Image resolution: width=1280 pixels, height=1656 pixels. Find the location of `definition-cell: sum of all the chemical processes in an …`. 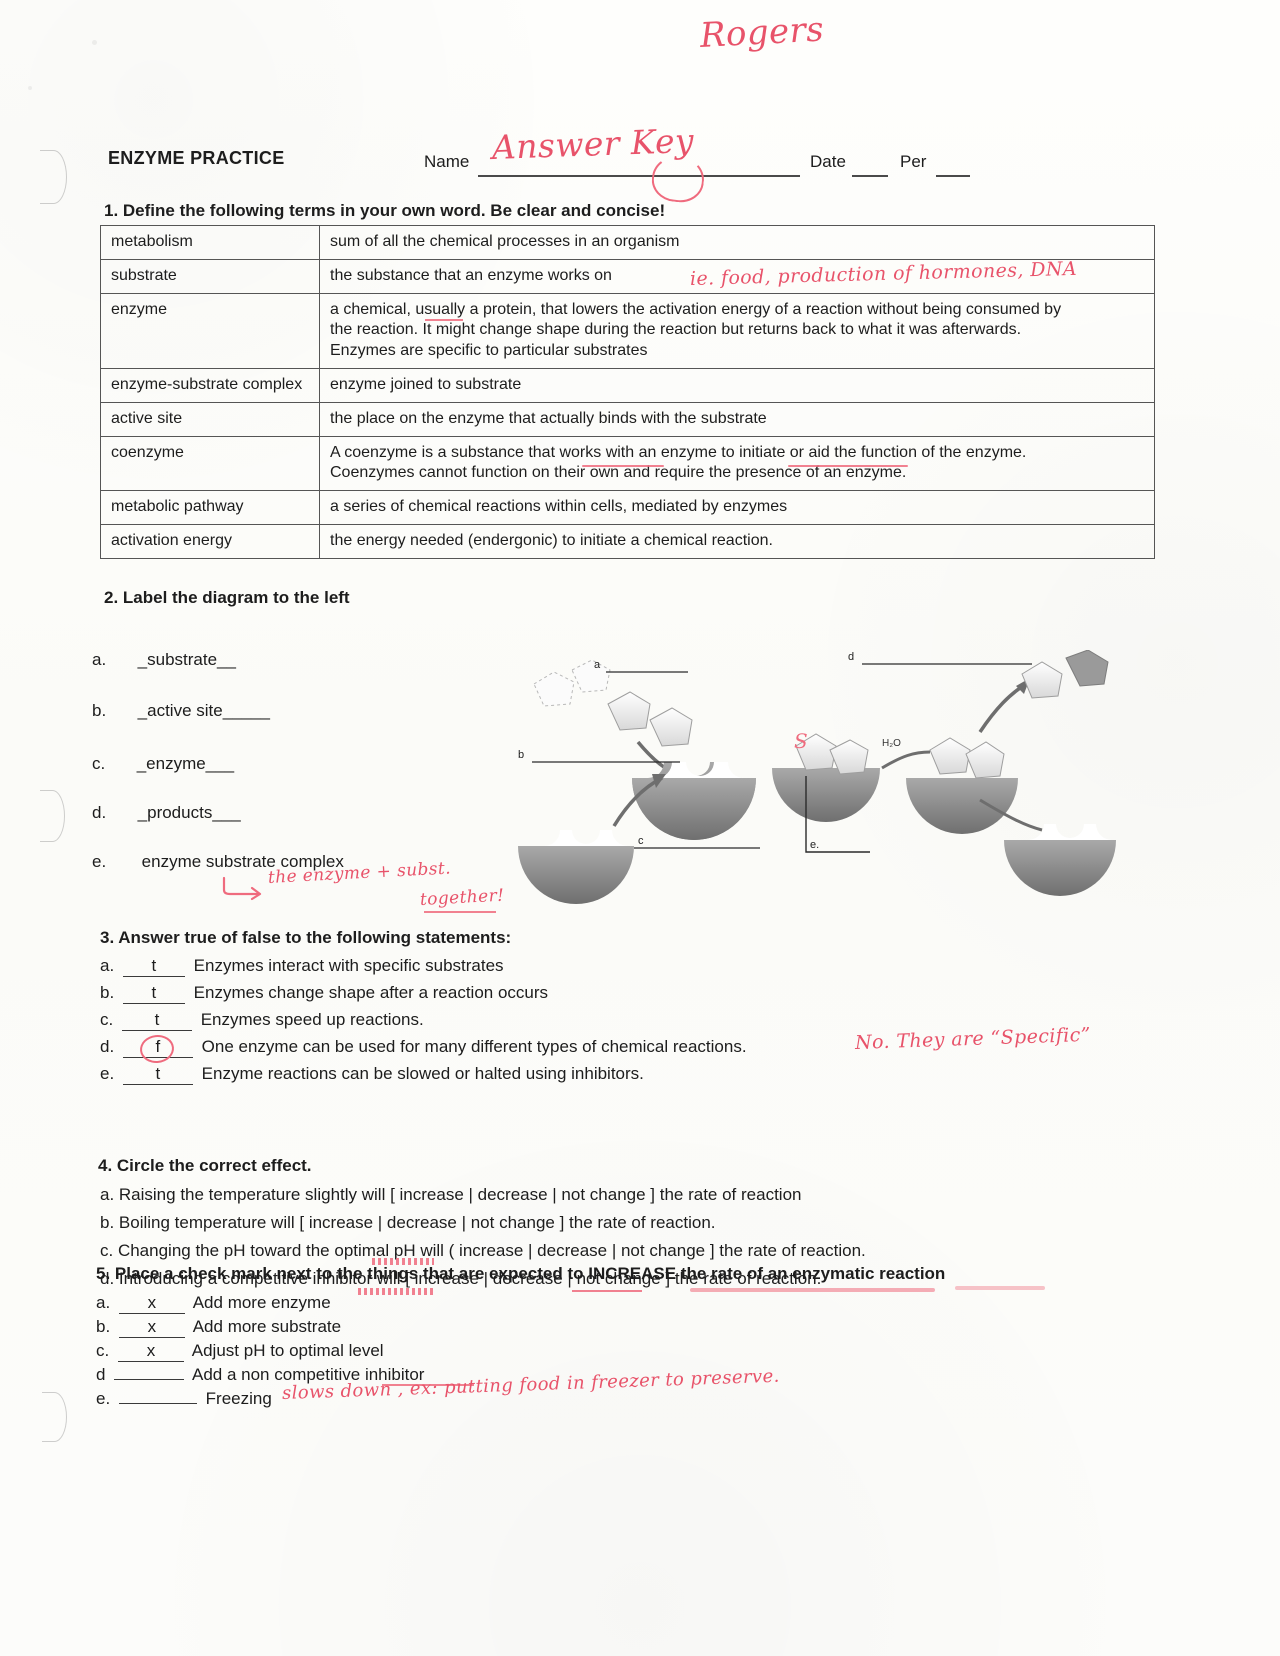

definition-cell: sum of all the chemical processes in an … is located at coordinates (737, 242).